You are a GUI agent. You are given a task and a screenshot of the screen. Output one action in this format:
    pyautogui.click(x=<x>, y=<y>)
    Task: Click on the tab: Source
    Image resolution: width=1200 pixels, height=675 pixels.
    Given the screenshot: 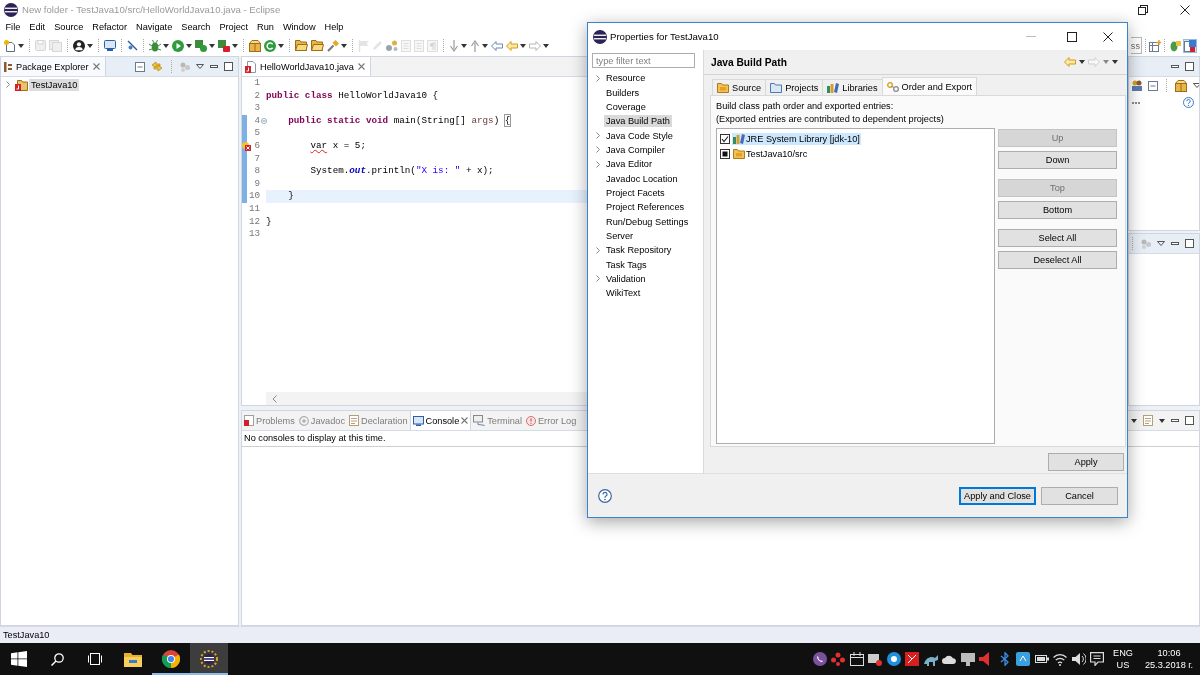 What is the action you would take?
    pyautogui.click(x=739, y=87)
    